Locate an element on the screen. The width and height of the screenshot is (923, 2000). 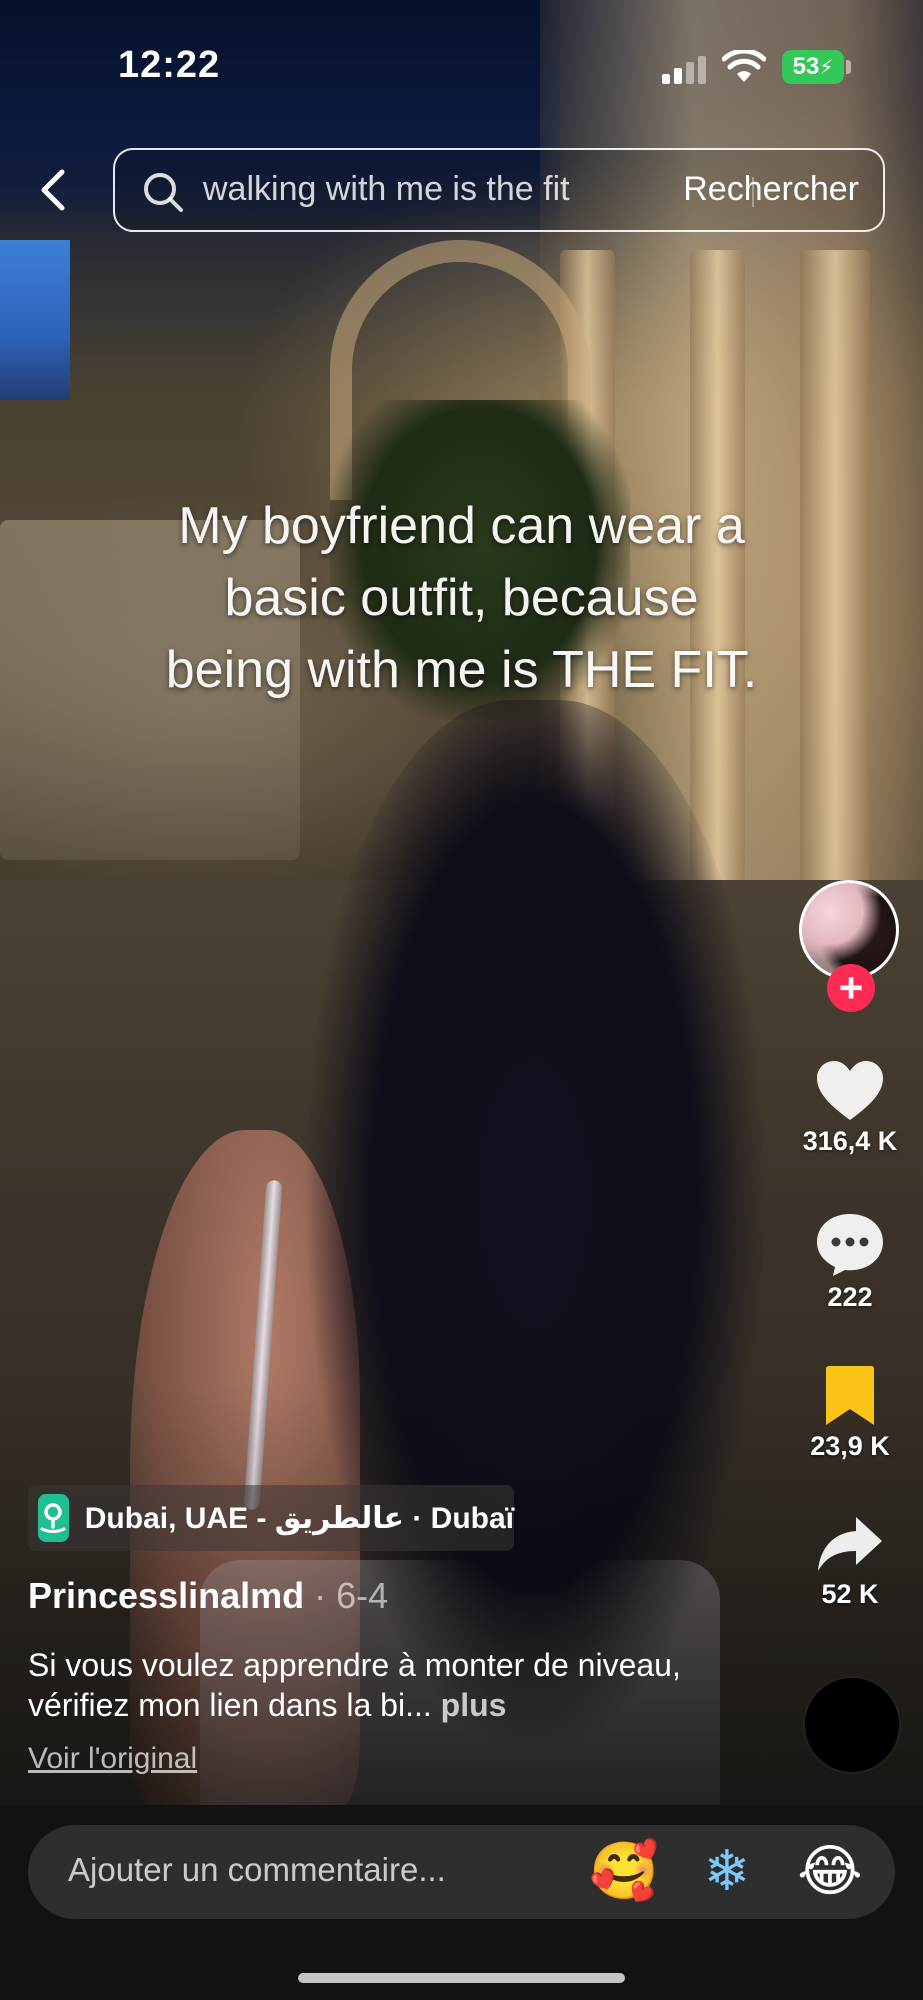
comment-button: 222 is located at coordinates (850, 1262).